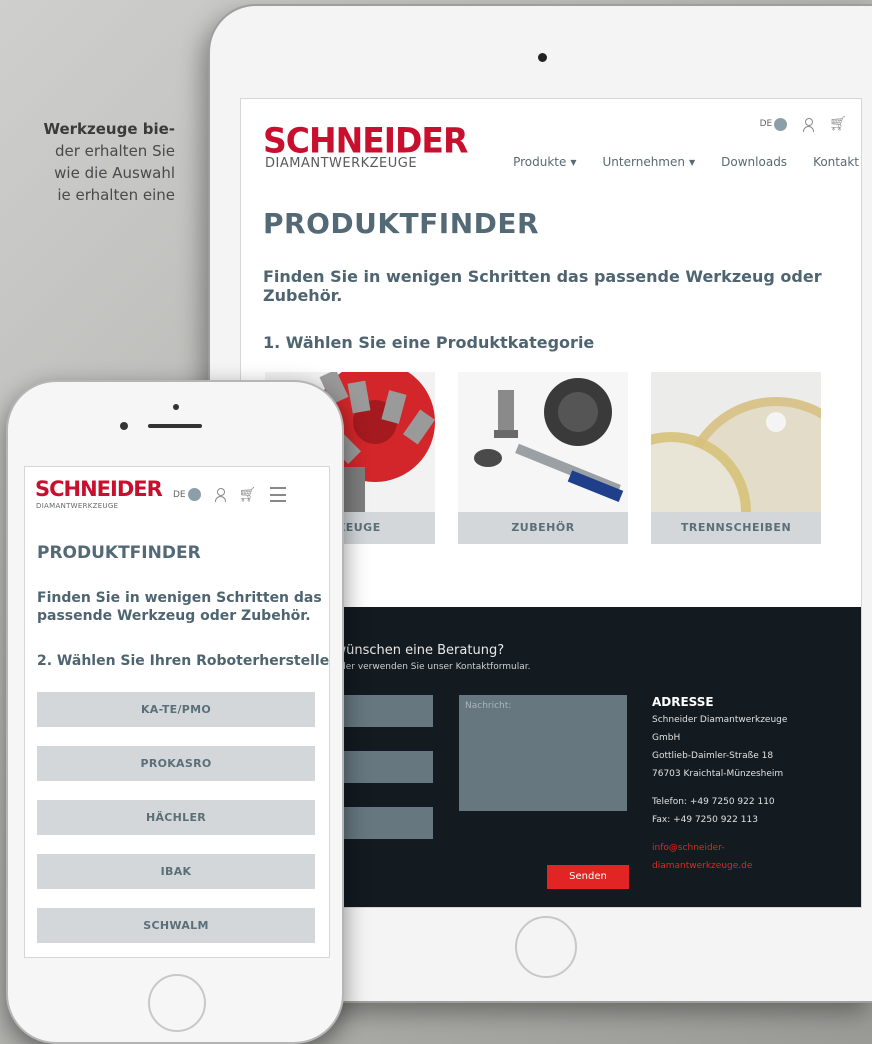 The image size is (872, 1044). Describe the element at coordinates (177, 1003) in the screenshot. I see `phone-home-button` at that location.